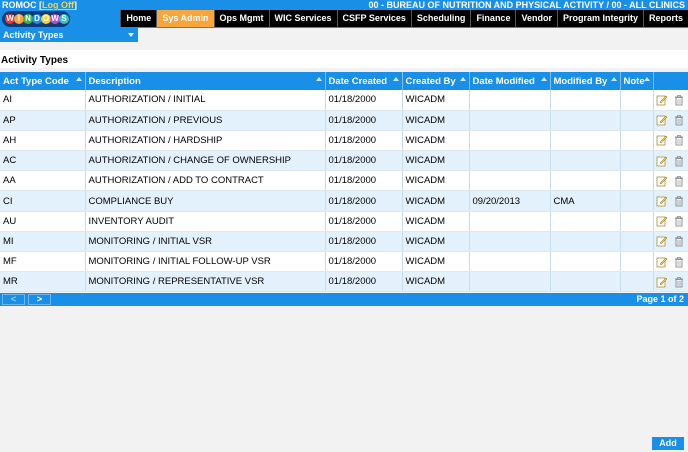 The height and width of the screenshot is (452, 688). I want to click on cell-act-type-code: MR, so click(43, 282).